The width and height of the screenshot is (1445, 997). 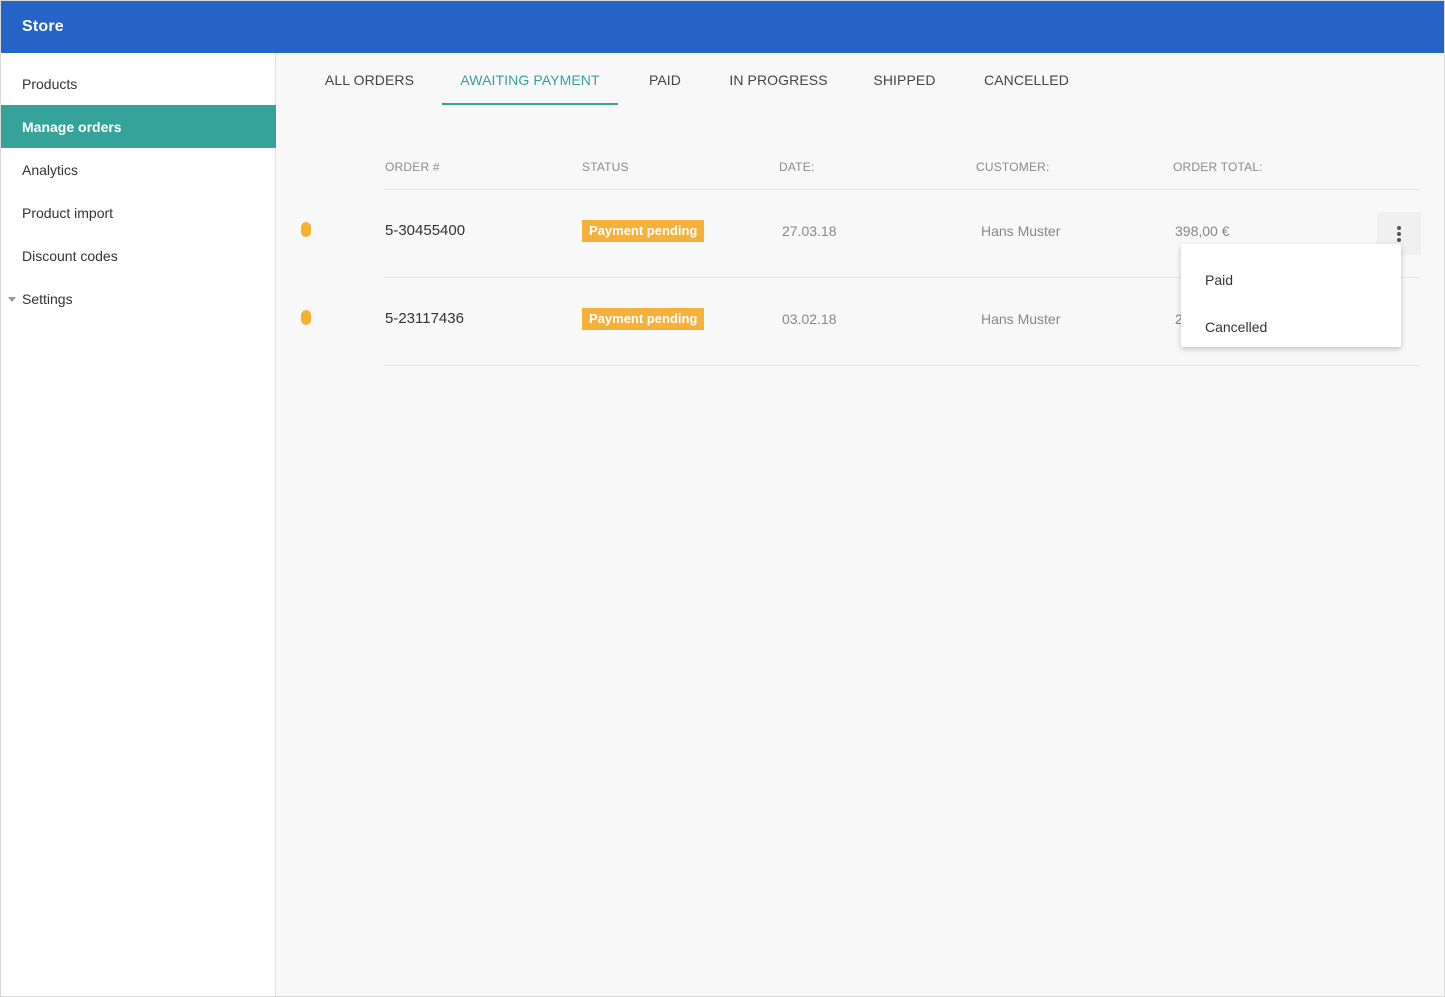 What do you see at coordinates (72, 127) in the screenshot?
I see `sidebar-item-label: Manage orders` at bounding box center [72, 127].